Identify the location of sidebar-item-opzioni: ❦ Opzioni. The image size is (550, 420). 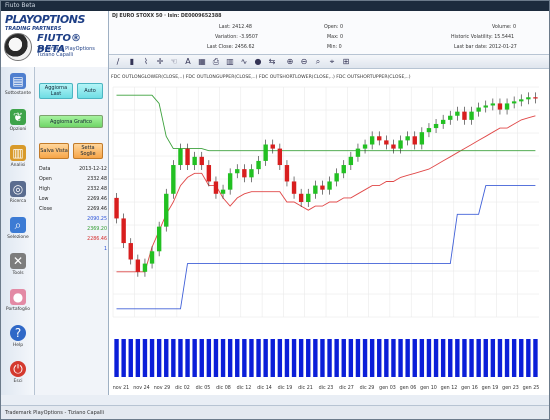
(18, 125).